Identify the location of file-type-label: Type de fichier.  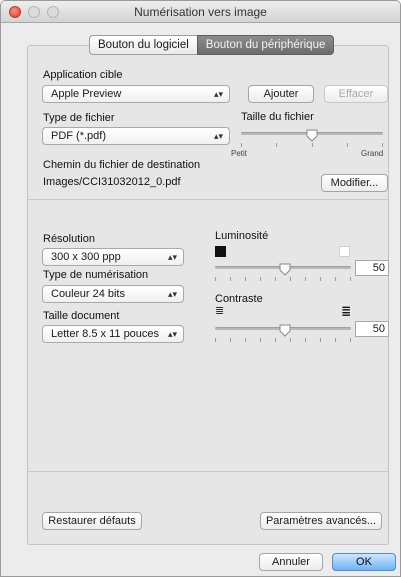
(79, 118).